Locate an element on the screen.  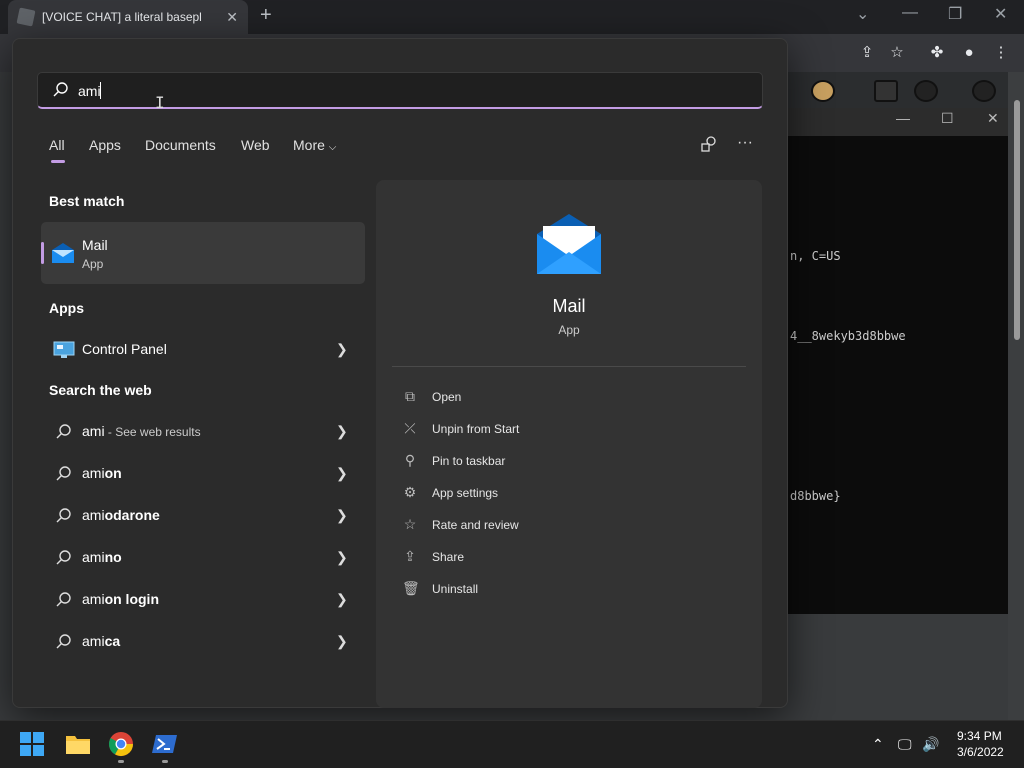
list-item-control-panel: Control Panel ❯ is located at coordinates (203, 350).